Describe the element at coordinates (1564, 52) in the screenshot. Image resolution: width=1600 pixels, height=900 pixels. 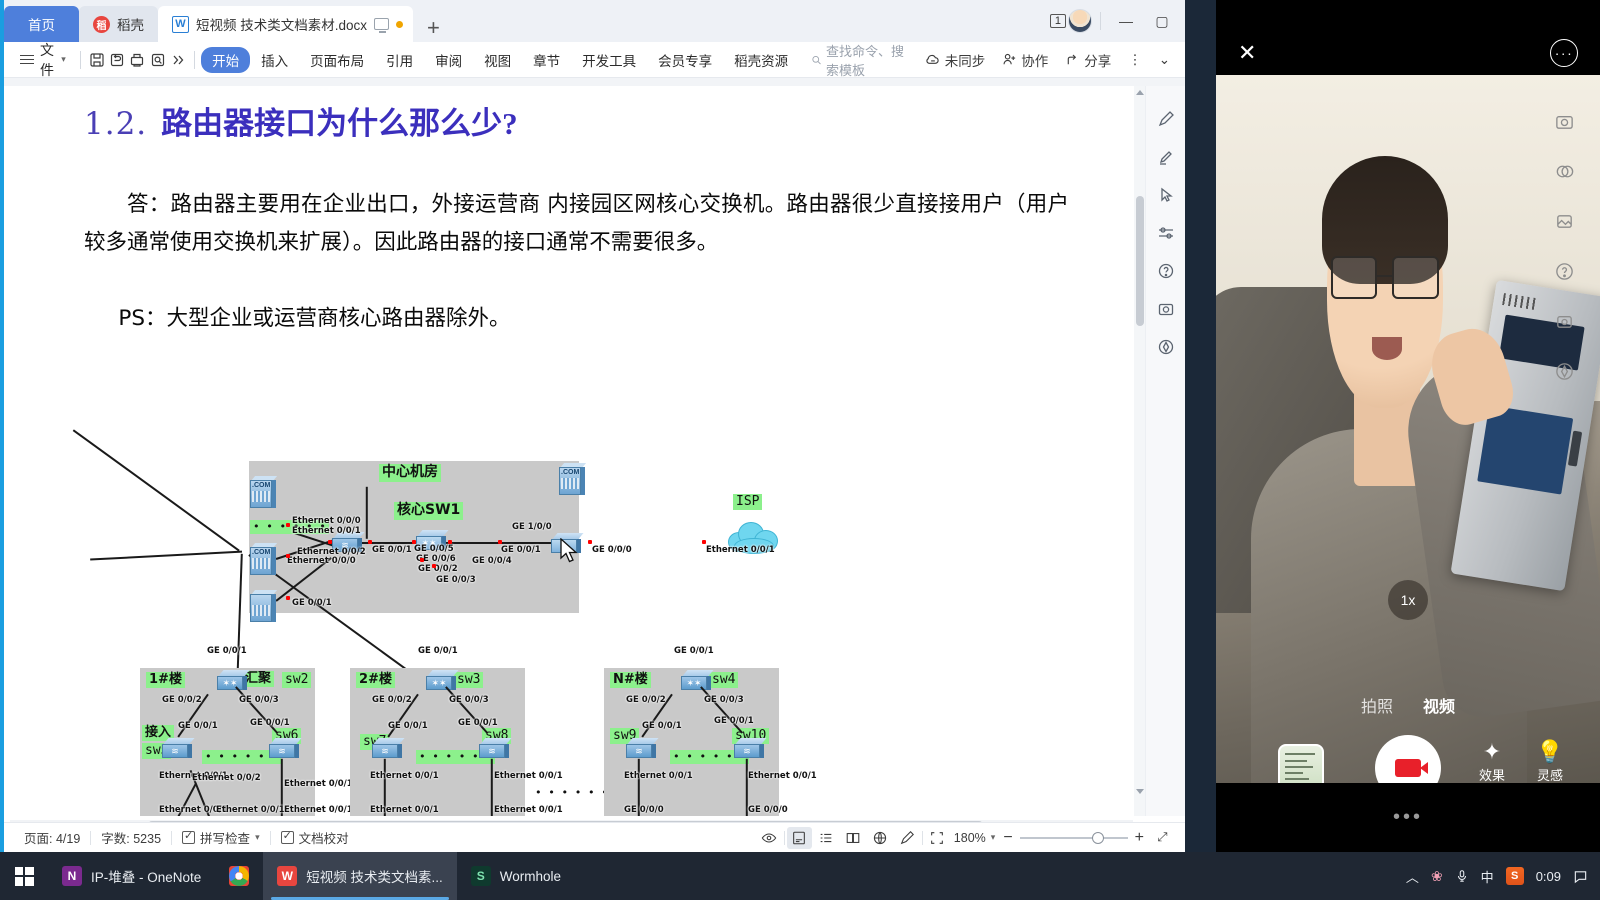
I see `more-options-icon: ···` at that location.